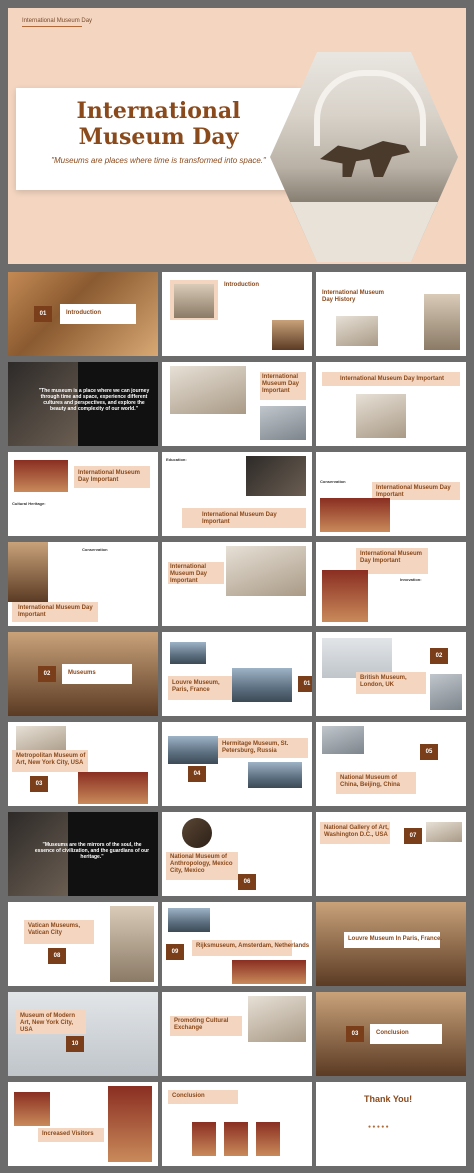 The width and height of the screenshot is (474, 1173). I want to click on slide-thumbnail: 01 Introduction, so click(83, 314).